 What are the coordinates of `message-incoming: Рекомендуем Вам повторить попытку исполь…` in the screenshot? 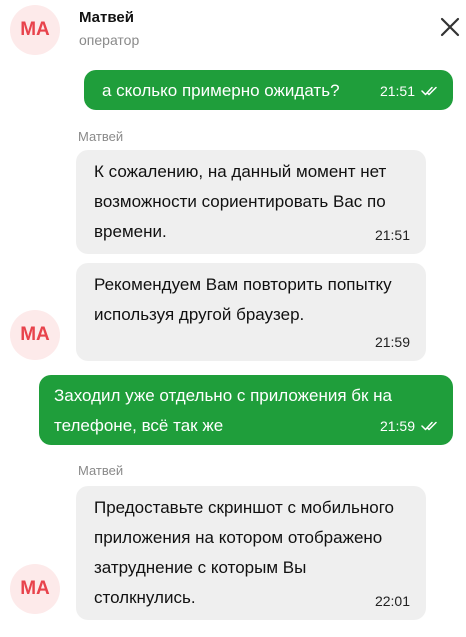 It's located at (251, 312).